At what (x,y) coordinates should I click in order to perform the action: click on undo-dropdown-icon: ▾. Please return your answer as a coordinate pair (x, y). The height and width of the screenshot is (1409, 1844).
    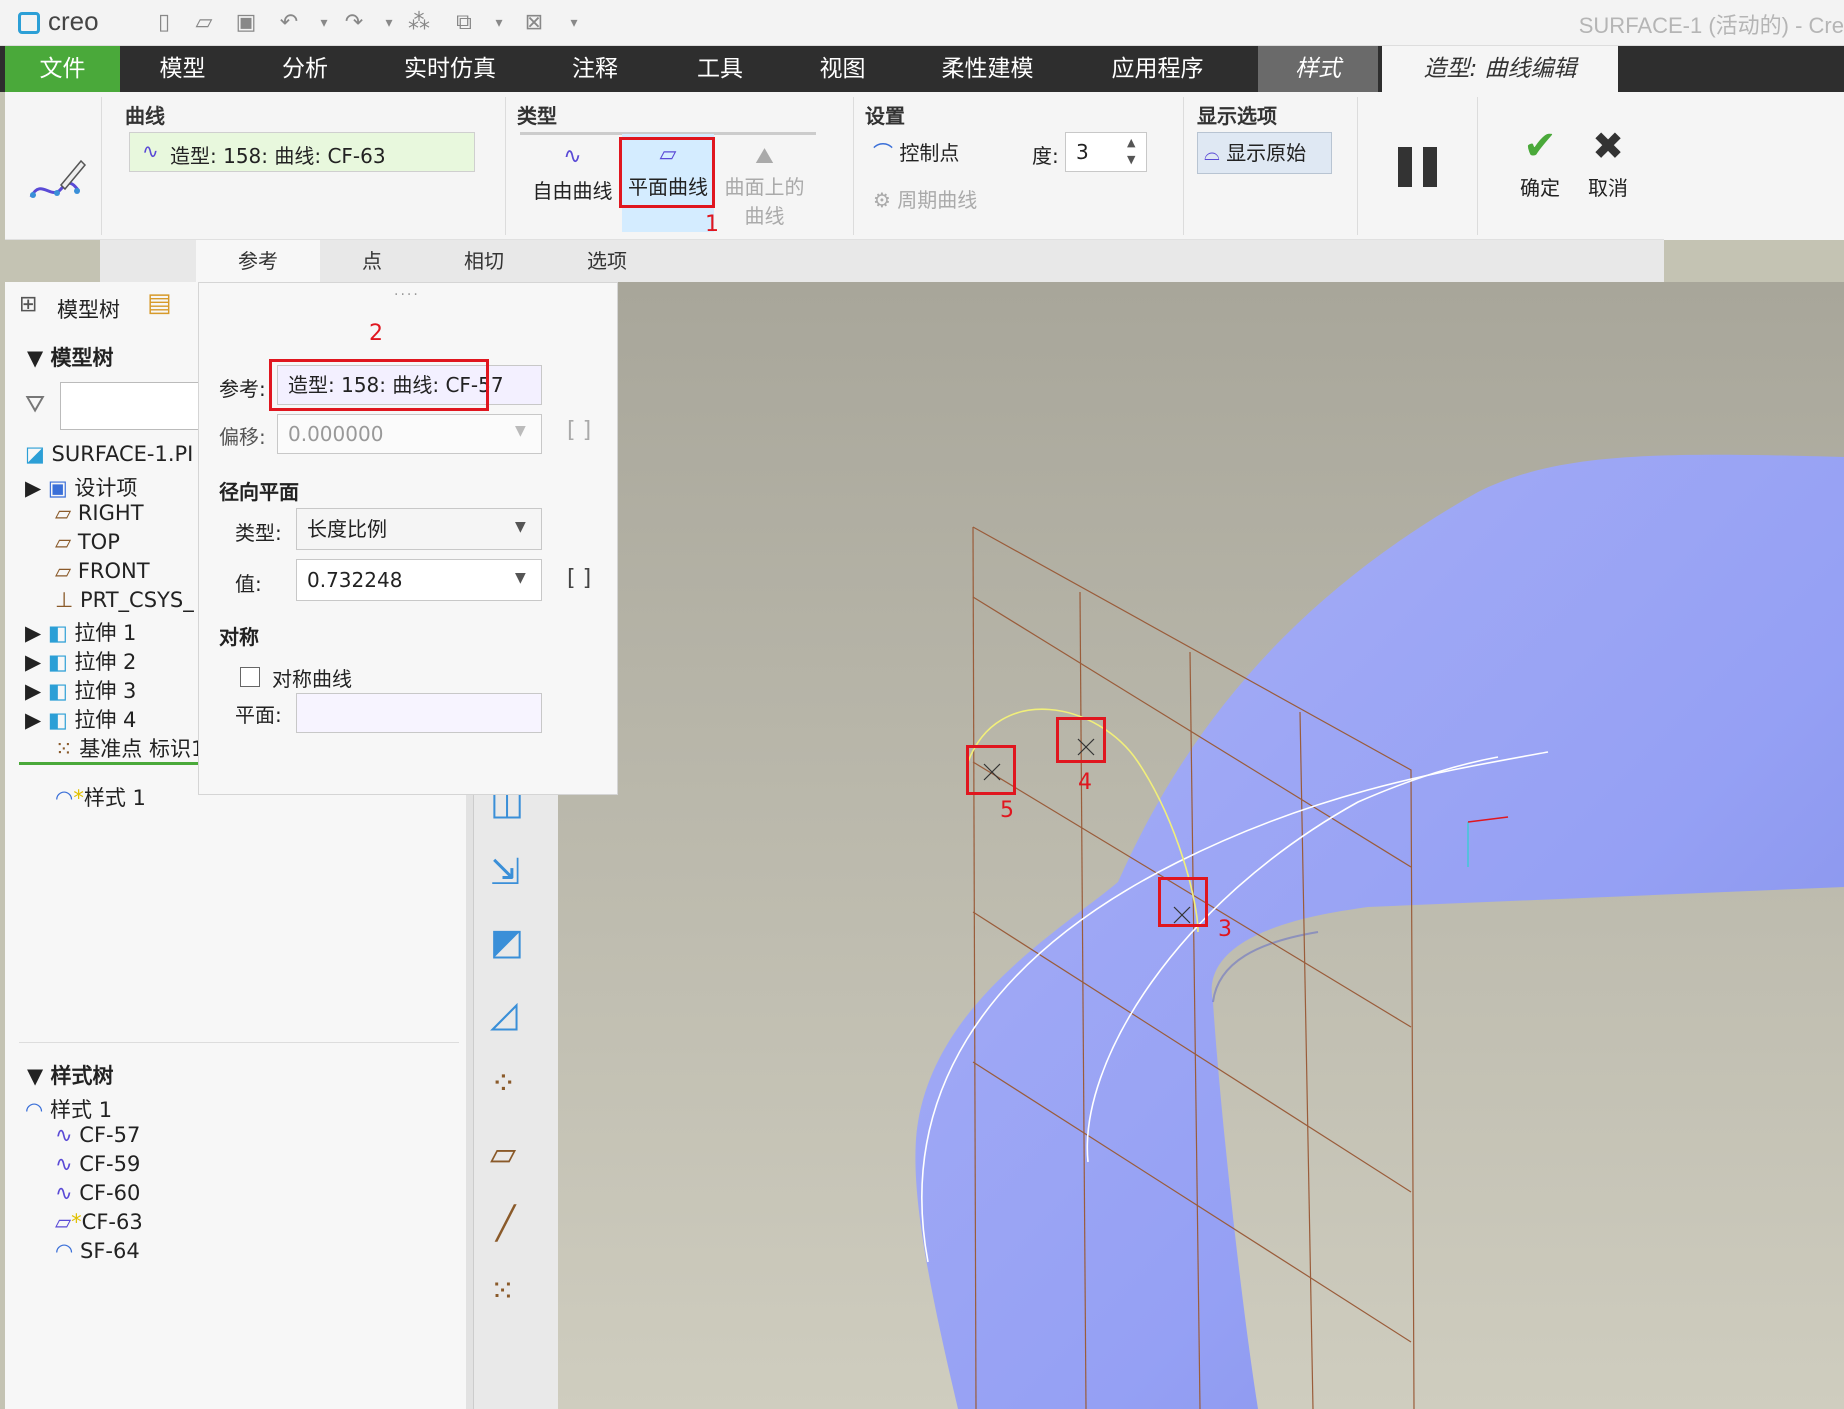
    Looking at the image, I should click on (324, 23).